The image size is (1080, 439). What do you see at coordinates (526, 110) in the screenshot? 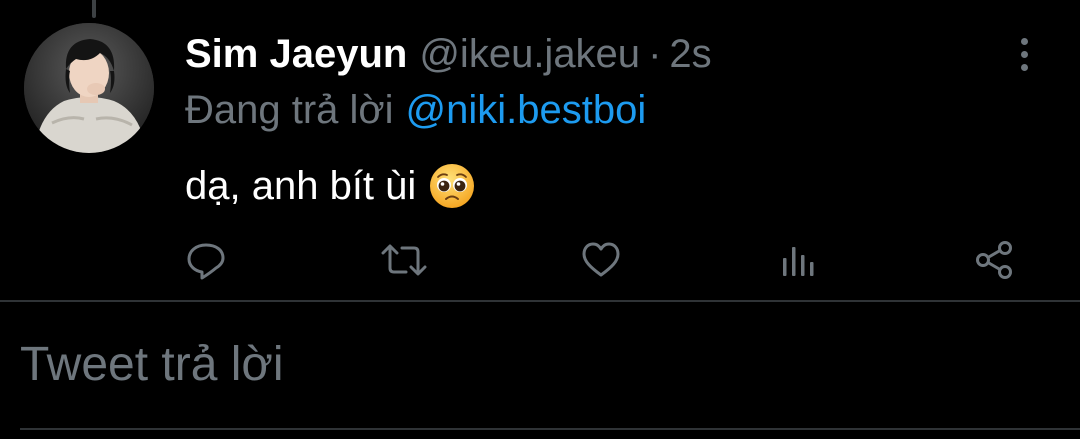
I see `replying-to-mention-link: @niki.bestboi` at bounding box center [526, 110].